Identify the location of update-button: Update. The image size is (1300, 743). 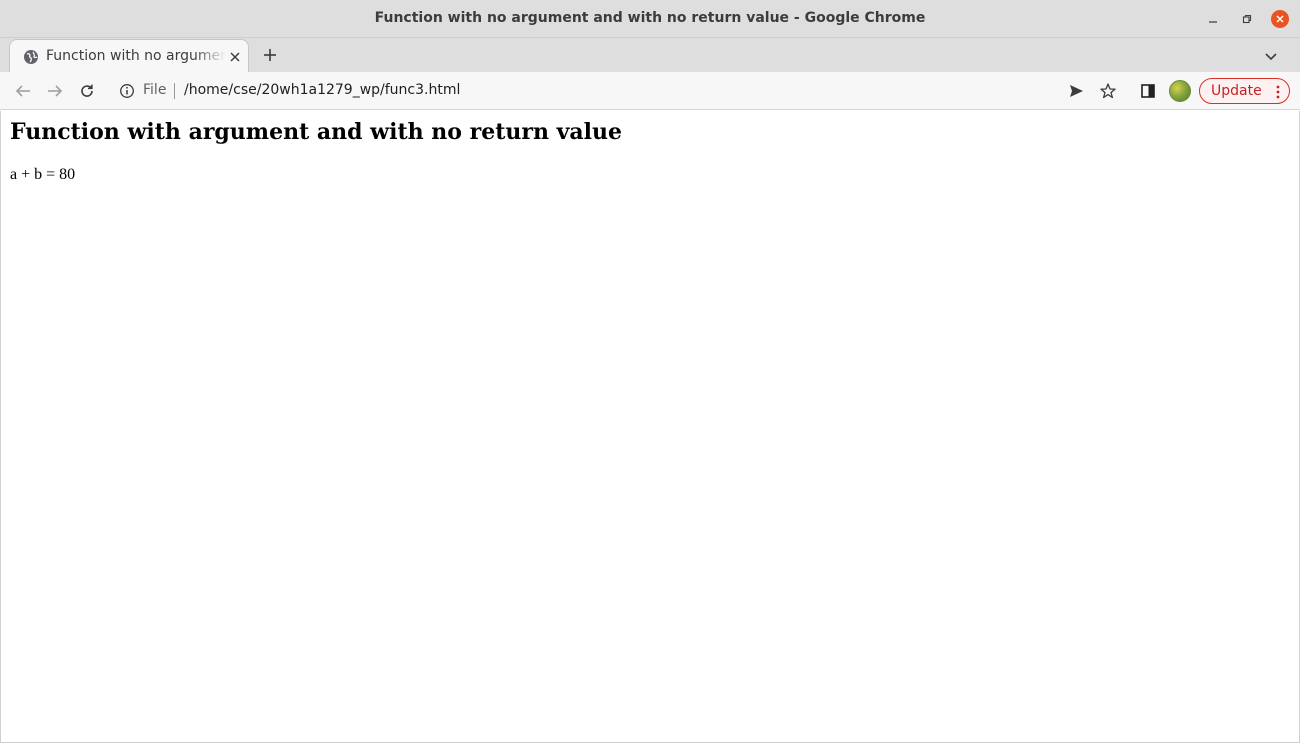
(1244, 91).